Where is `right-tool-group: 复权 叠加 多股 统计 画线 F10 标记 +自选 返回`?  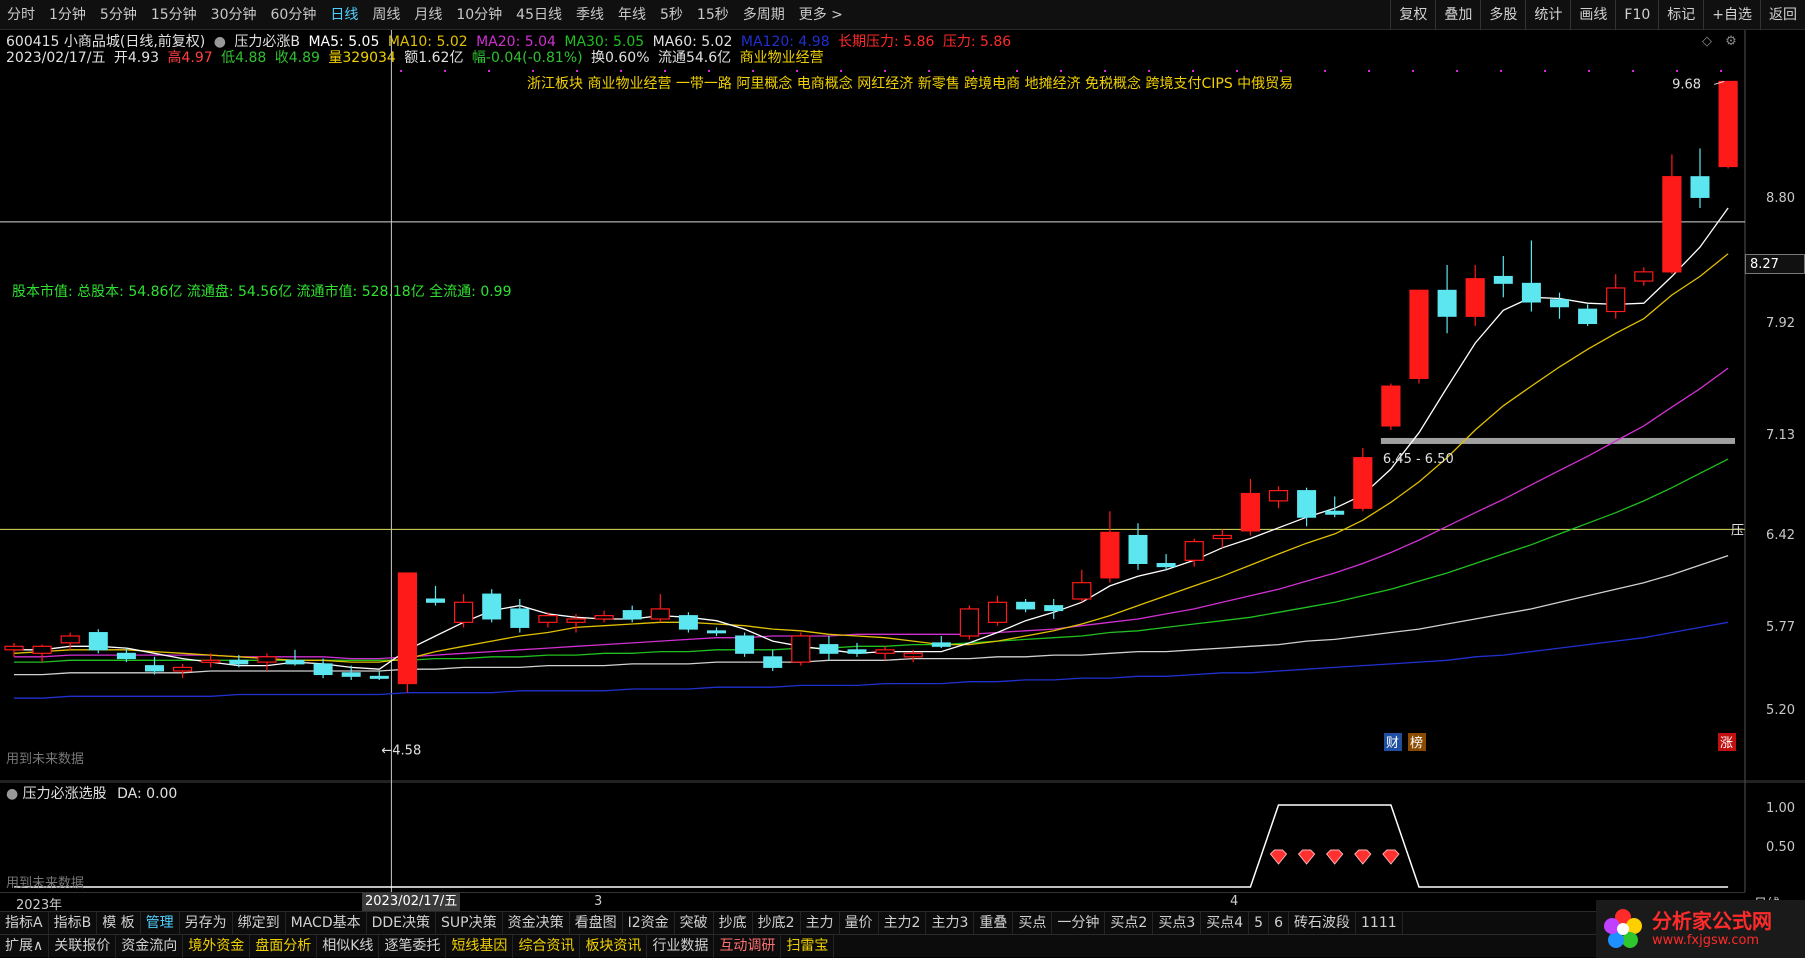
right-tool-group: 复权 叠加 多股 统计 画线 F10 标记 +自选 返回 is located at coordinates (1597, 15).